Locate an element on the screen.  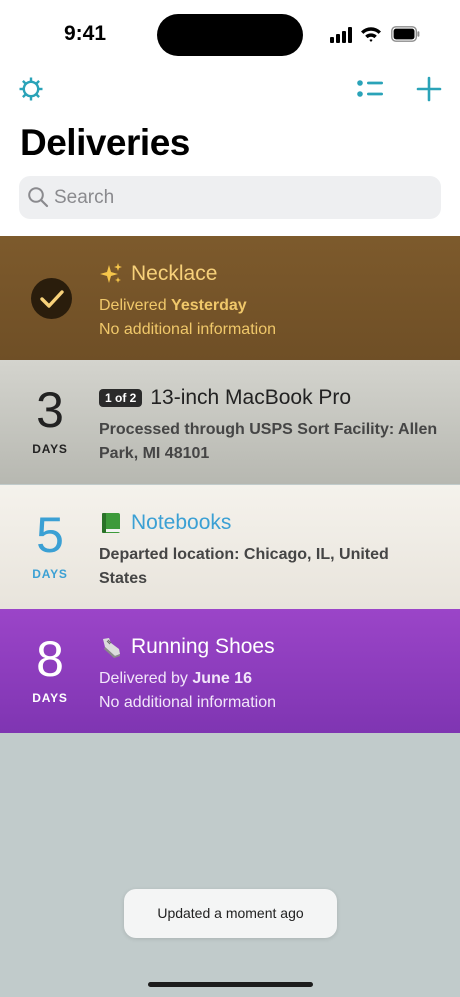
battery-icon is located at coordinates (405, 34).